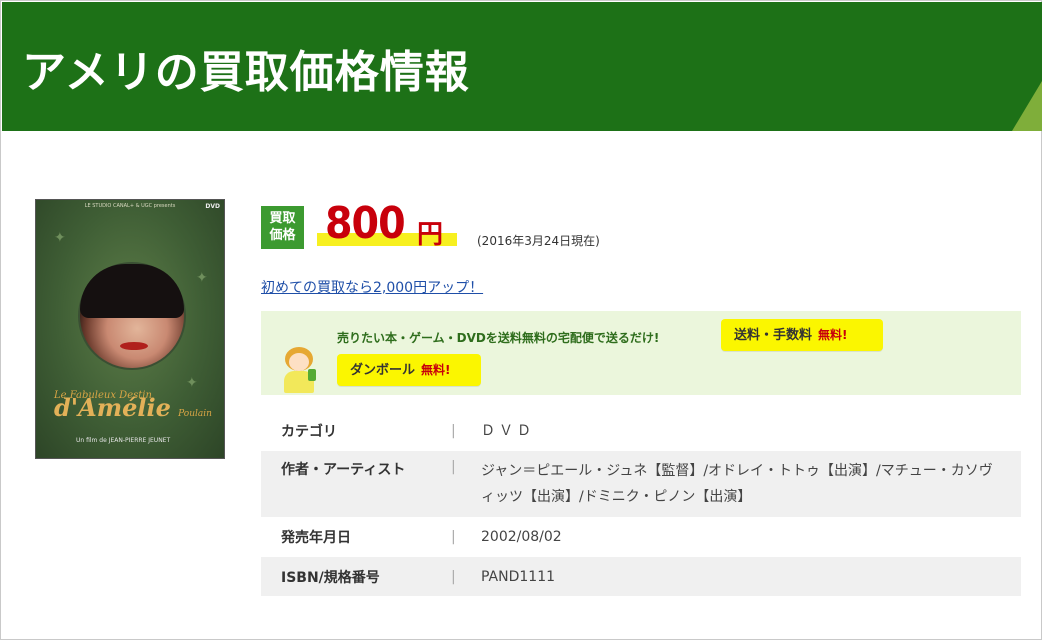  I want to click on price-badge-line-1: 買取, so click(282, 218).